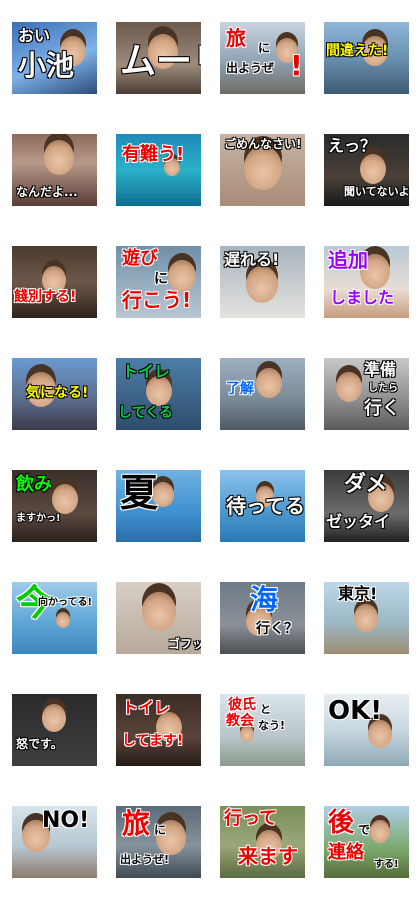 Image resolution: width=420 pixels, height=897 pixels. Describe the element at coordinates (346, 852) in the screenshot. I see `sticker-caption: 連絡` at that location.